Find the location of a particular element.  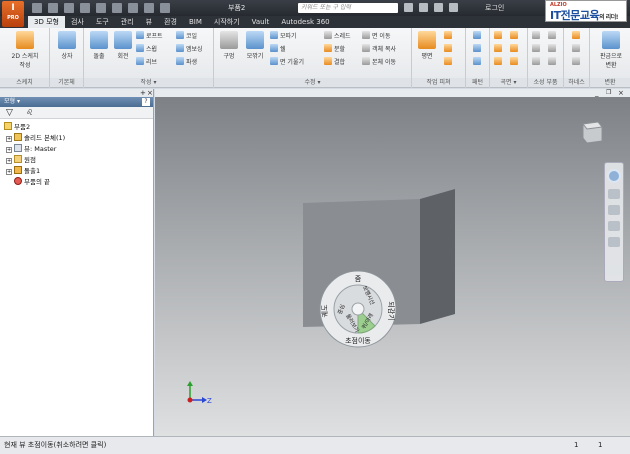

circular-pattern-button is located at coordinates (478, 49).